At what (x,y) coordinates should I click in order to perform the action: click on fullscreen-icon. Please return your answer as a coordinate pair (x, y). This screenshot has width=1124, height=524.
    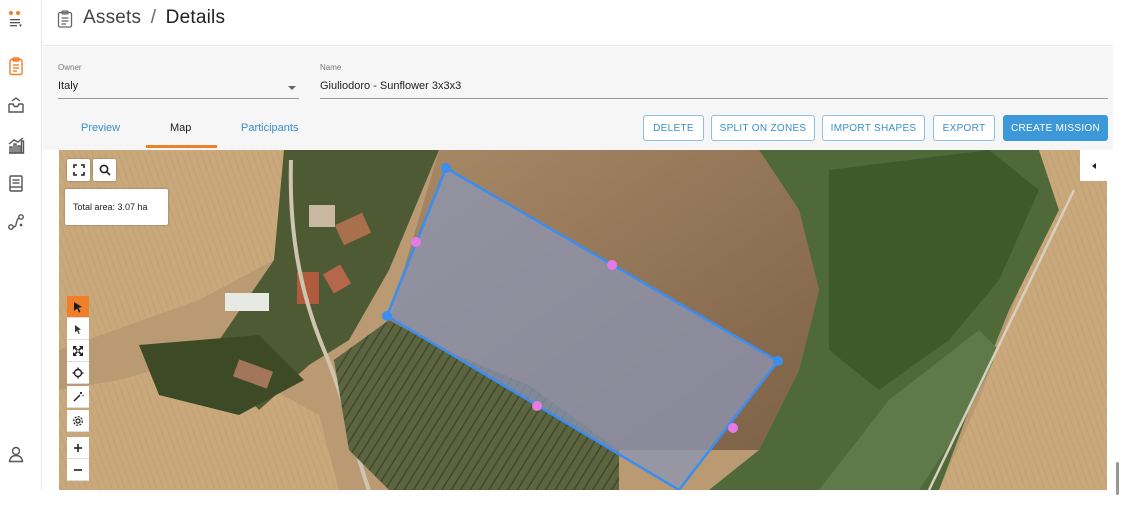
    Looking at the image, I should click on (78, 170).